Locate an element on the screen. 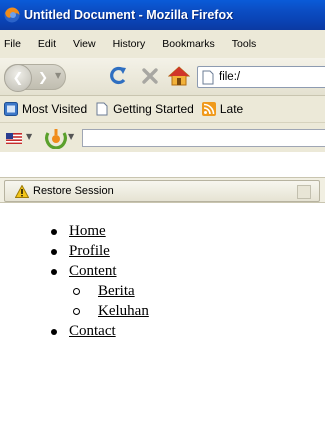  menu-bar: File Edit View History Bookmarks Tools is located at coordinates (162, 44).